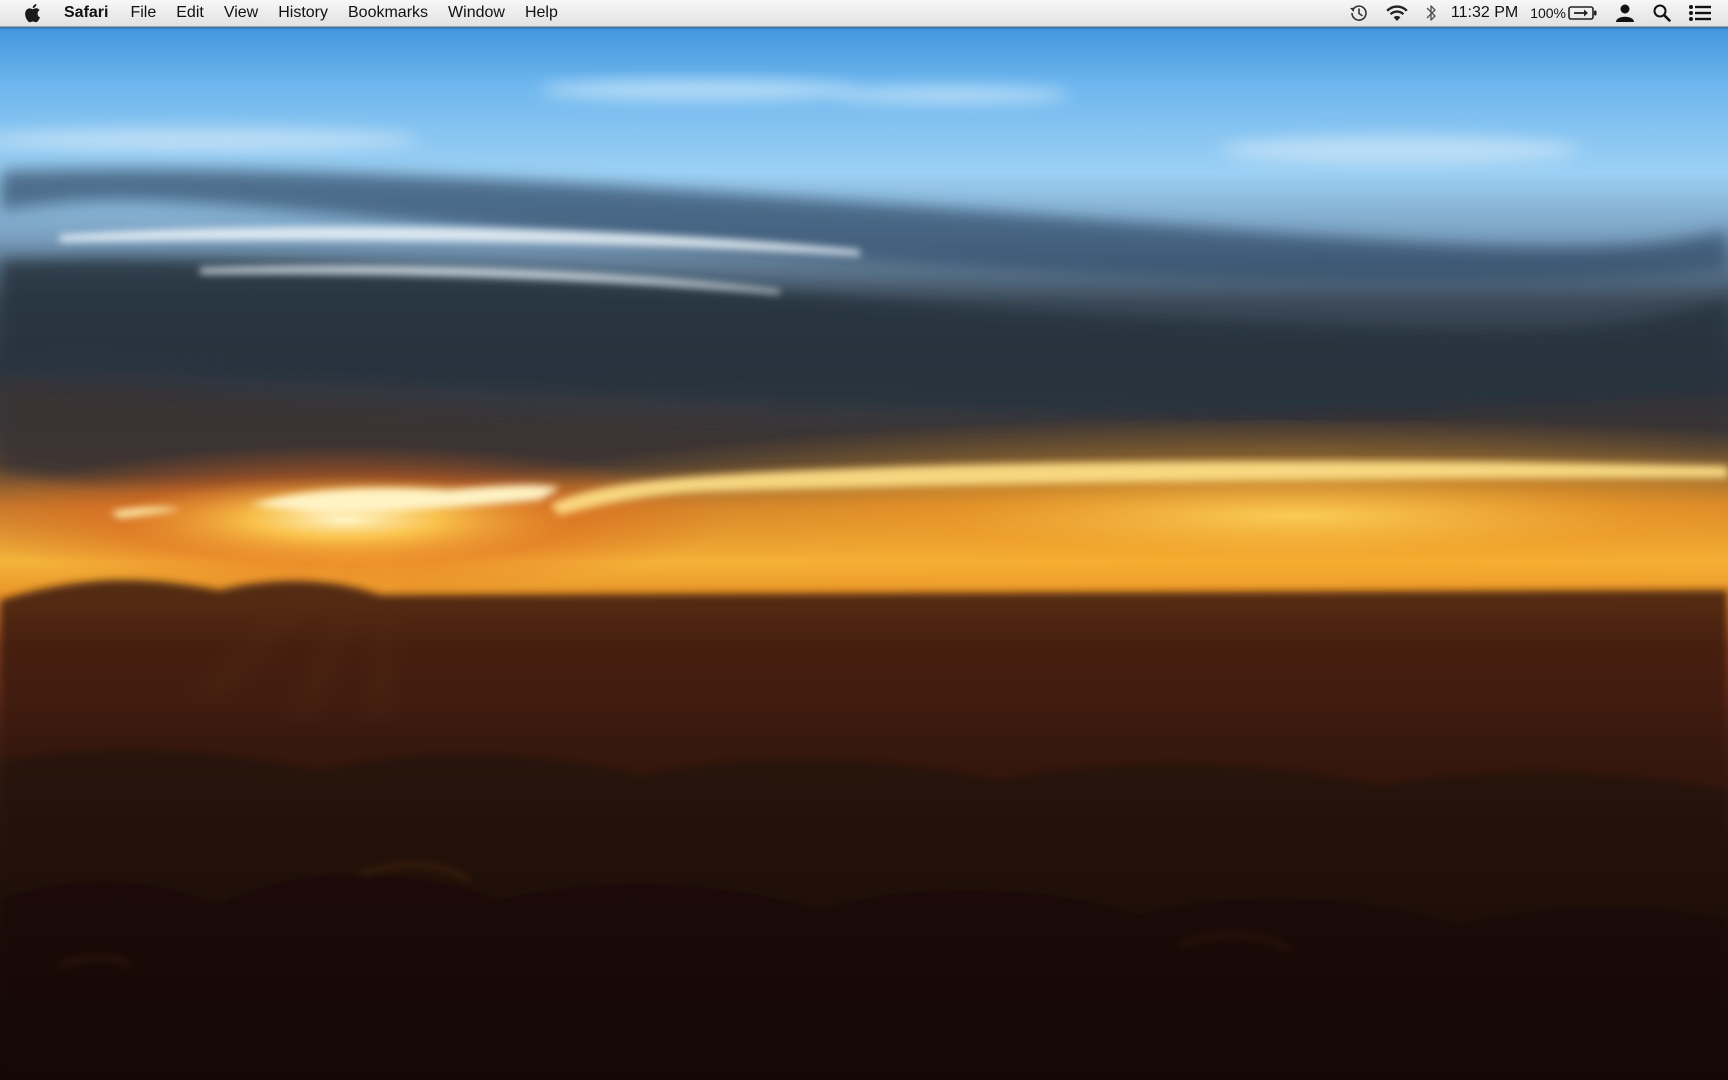  What do you see at coordinates (1431, 13) in the screenshot?
I see `bluetooth-icon` at bounding box center [1431, 13].